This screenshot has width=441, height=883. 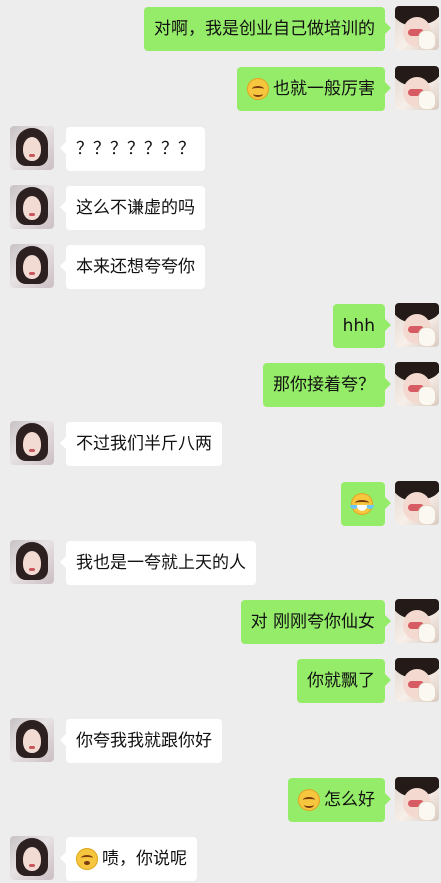 I want to click on received-message-bubble: 这么不谦虚的吗, so click(x=132, y=208).